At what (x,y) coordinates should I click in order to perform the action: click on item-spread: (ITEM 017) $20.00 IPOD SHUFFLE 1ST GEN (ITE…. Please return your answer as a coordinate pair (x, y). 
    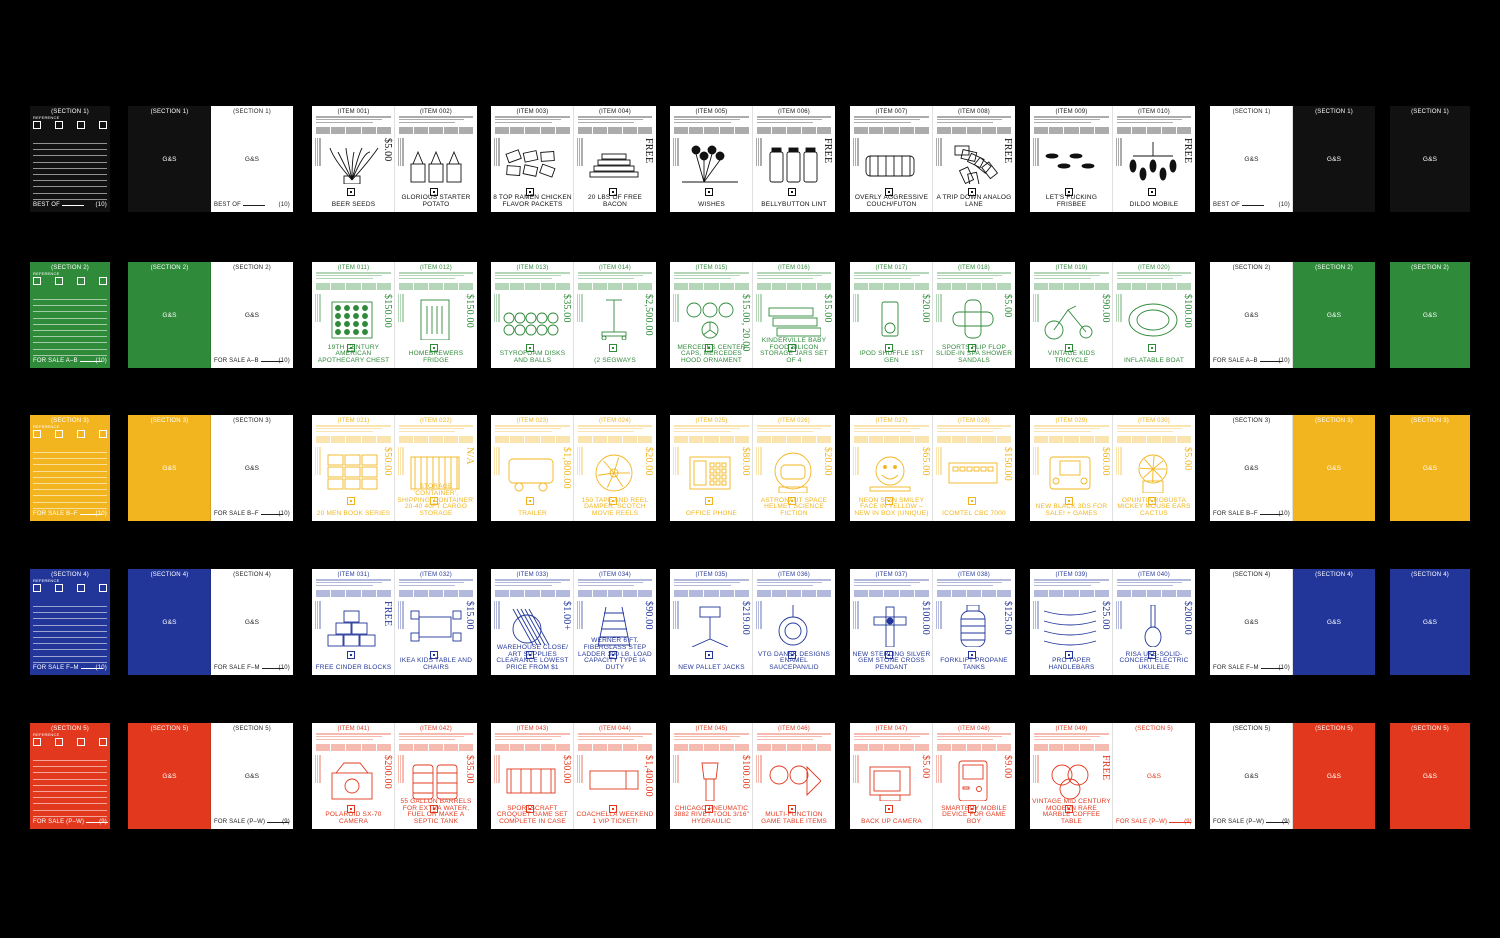
    Looking at the image, I should click on (932, 315).